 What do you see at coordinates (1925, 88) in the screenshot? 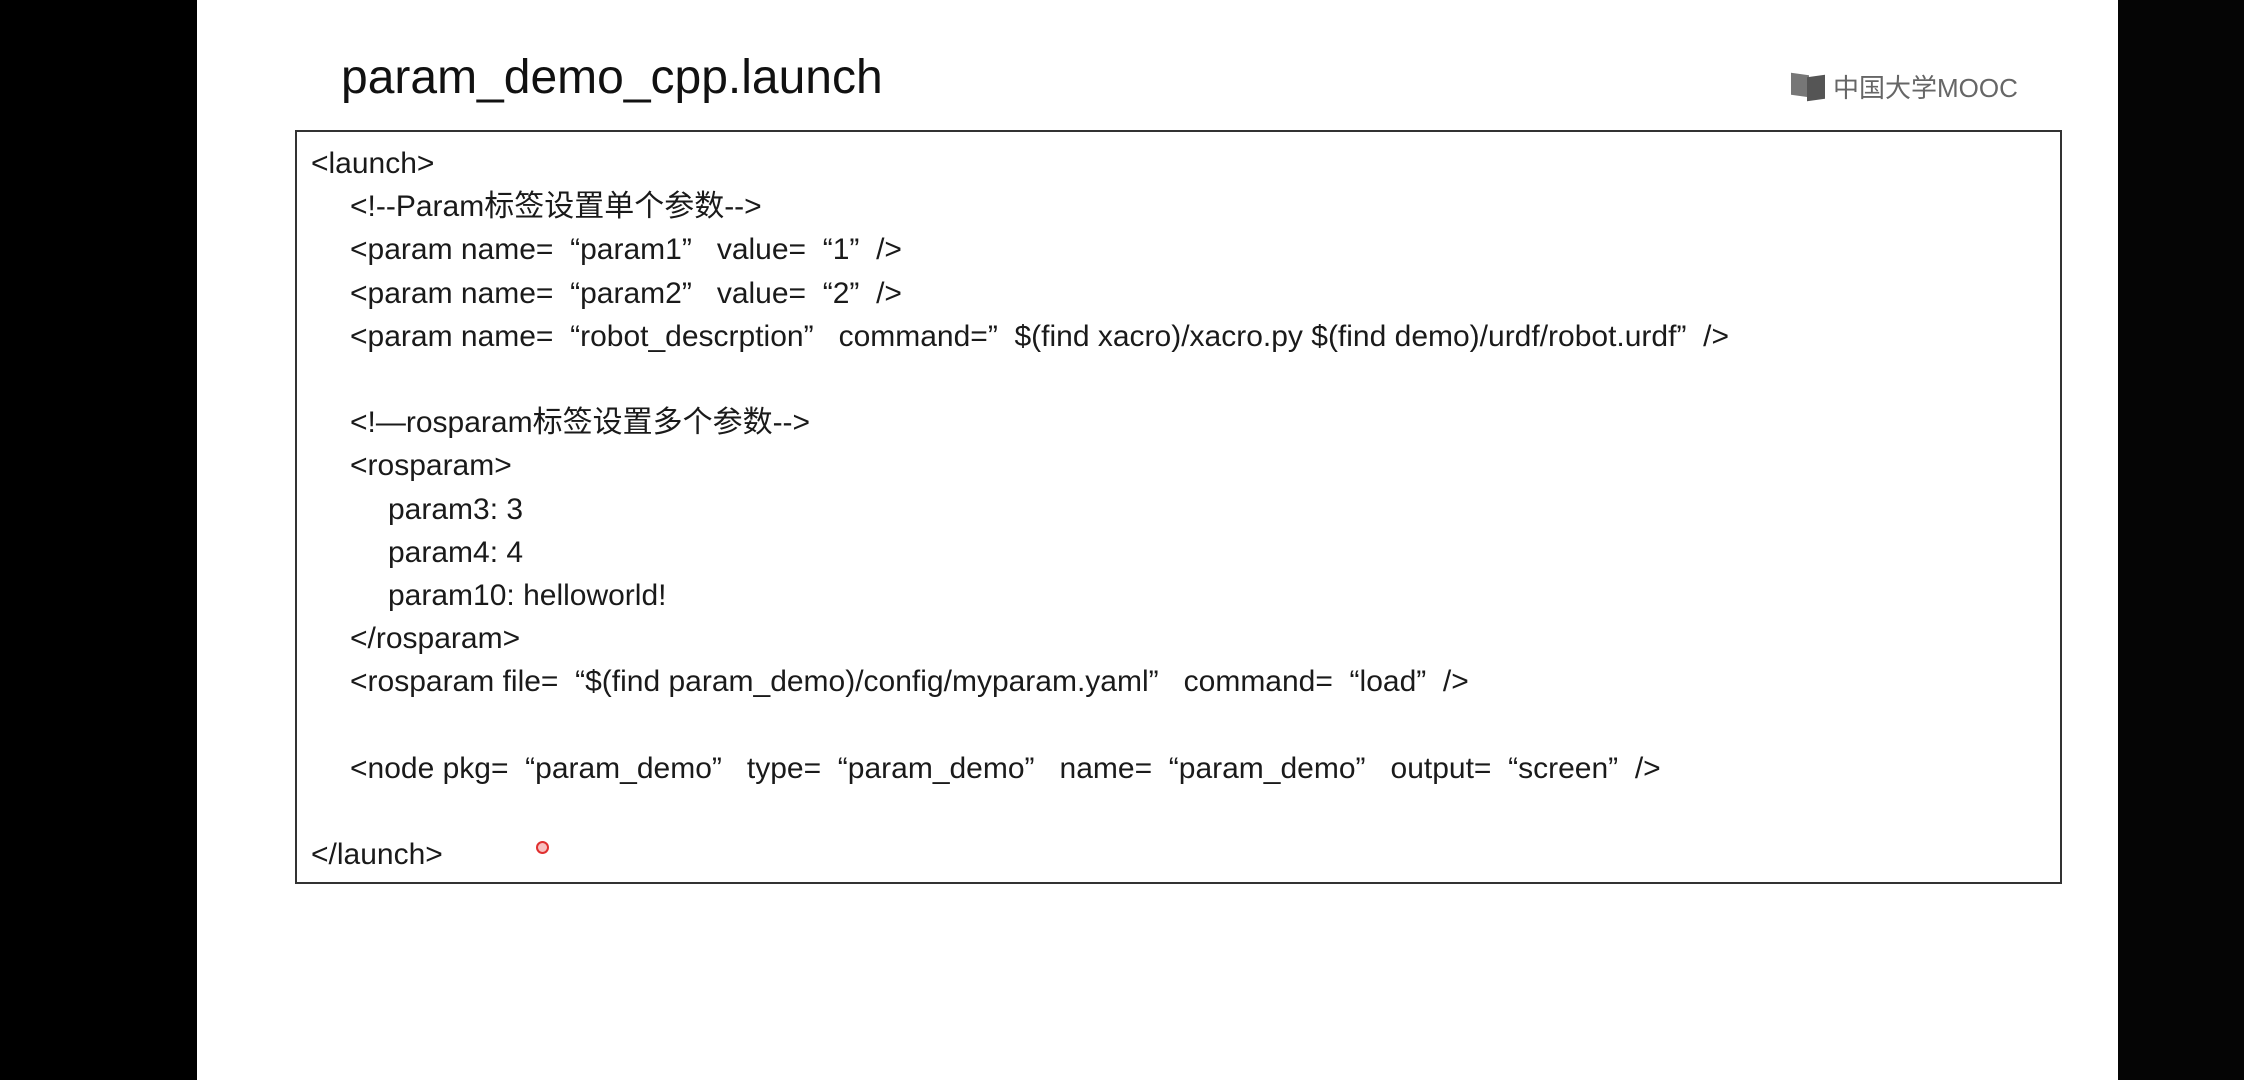
I see `logo-text: 中国大学MOOC` at bounding box center [1925, 88].